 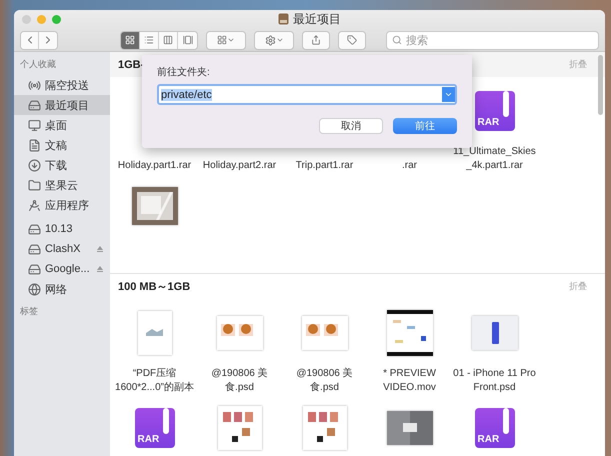 What do you see at coordinates (62, 185) in the screenshot?
I see `sidebar-item: 坚果云` at bounding box center [62, 185].